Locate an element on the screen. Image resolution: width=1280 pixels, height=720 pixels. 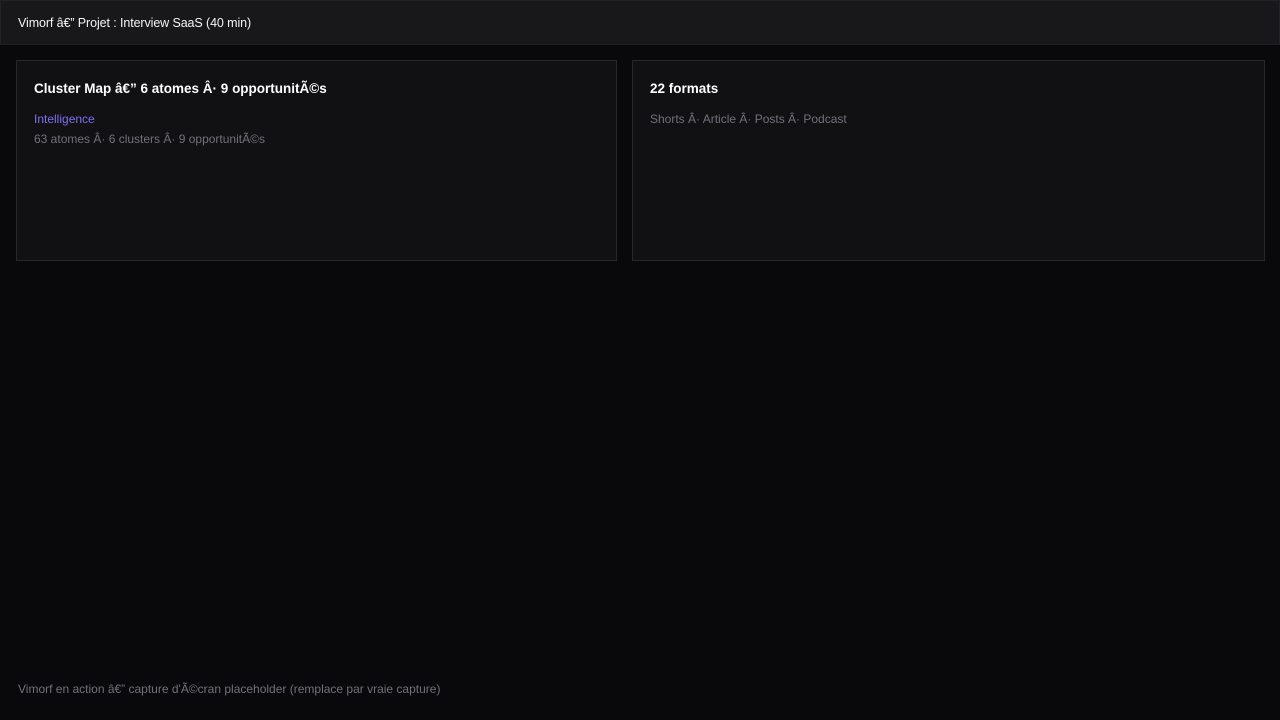
formats-title: 22 formats is located at coordinates (684, 88).